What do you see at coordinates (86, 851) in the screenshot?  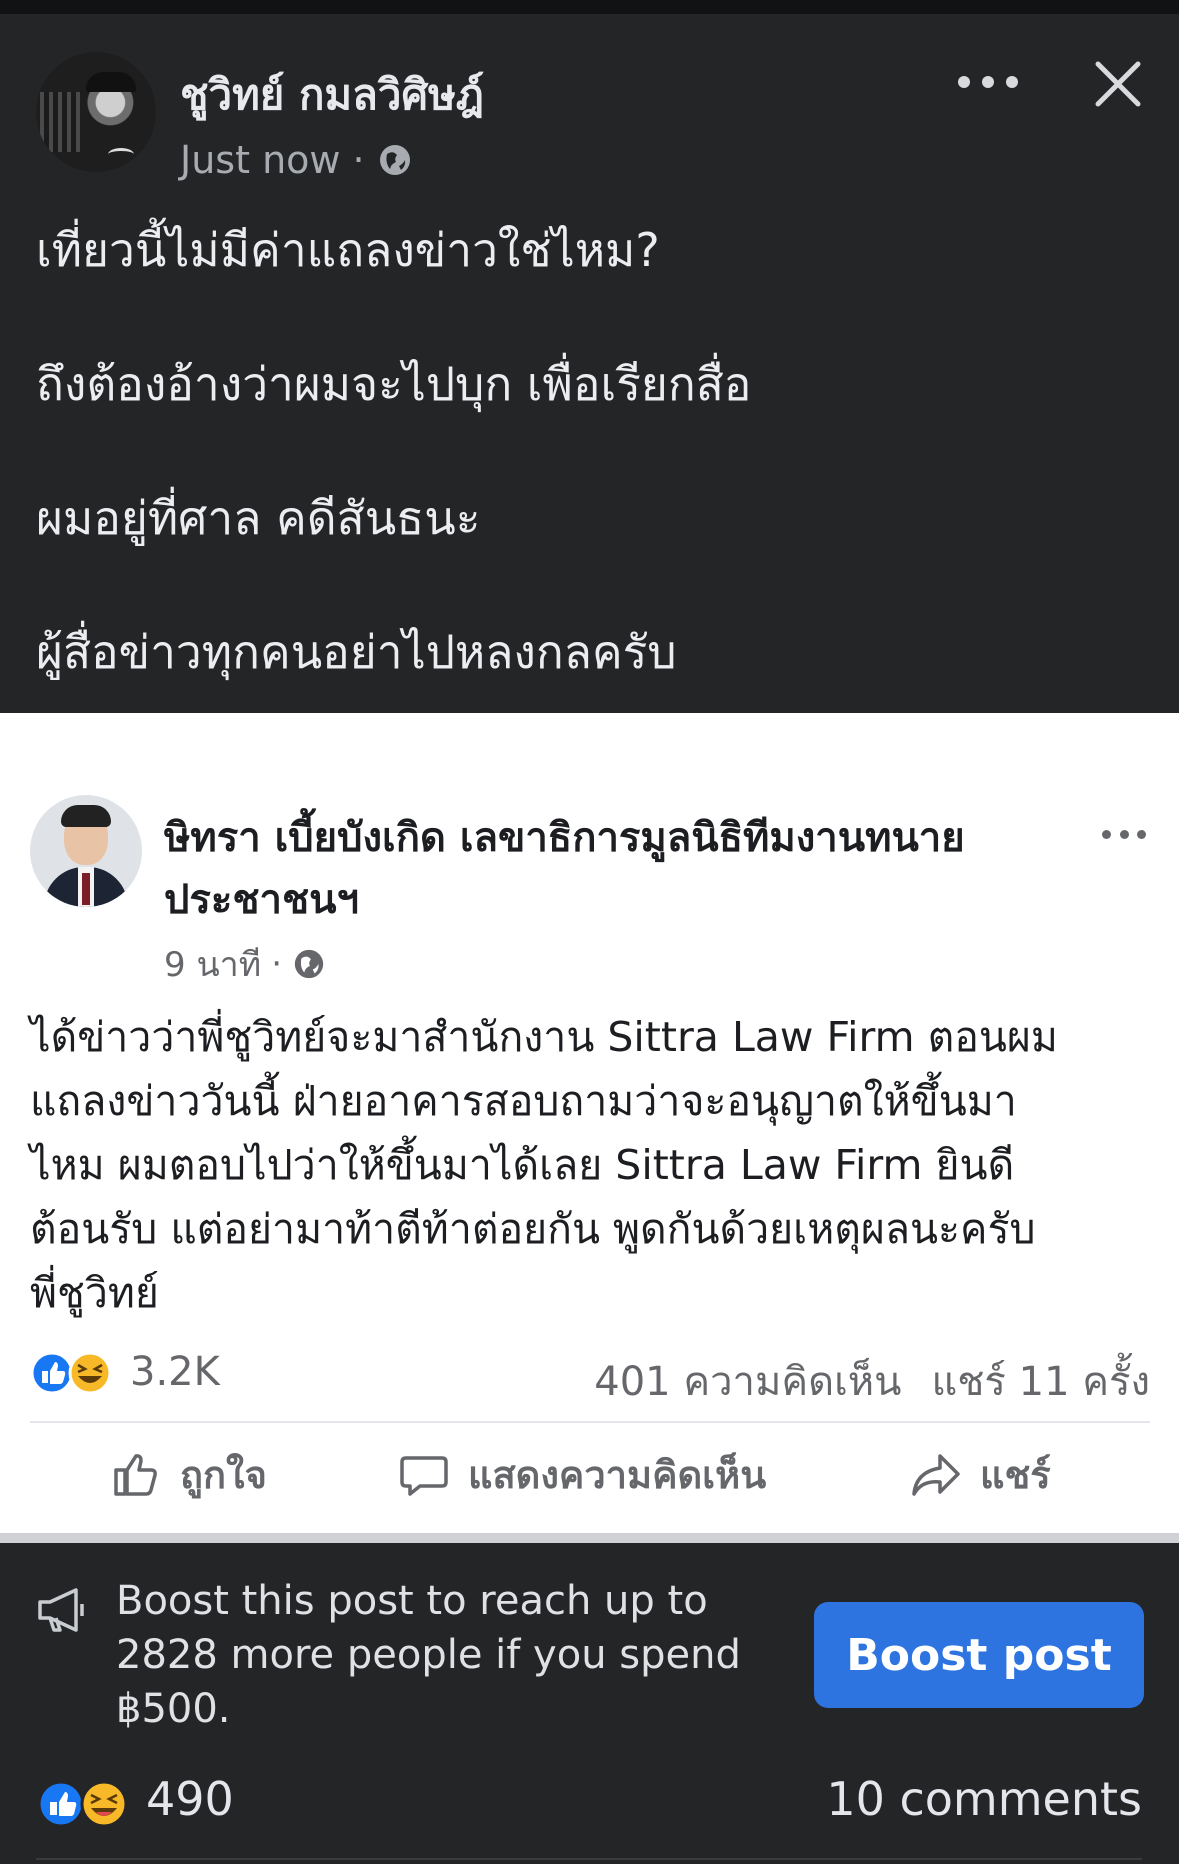 I see `shared-author-avatar` at bounding box center [86, 851].